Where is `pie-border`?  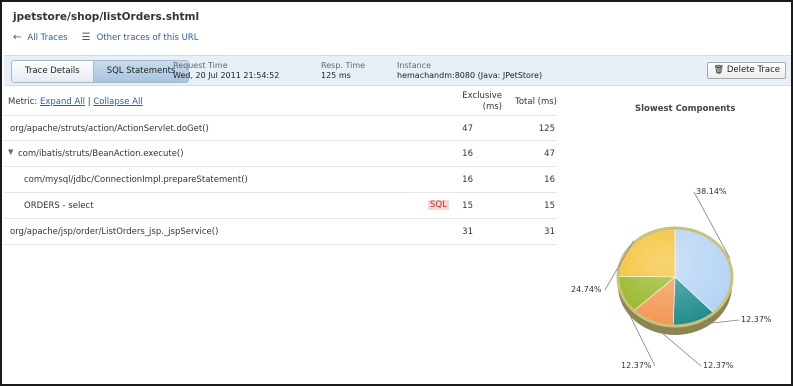 pie-border is located at coordinates (675, 277).